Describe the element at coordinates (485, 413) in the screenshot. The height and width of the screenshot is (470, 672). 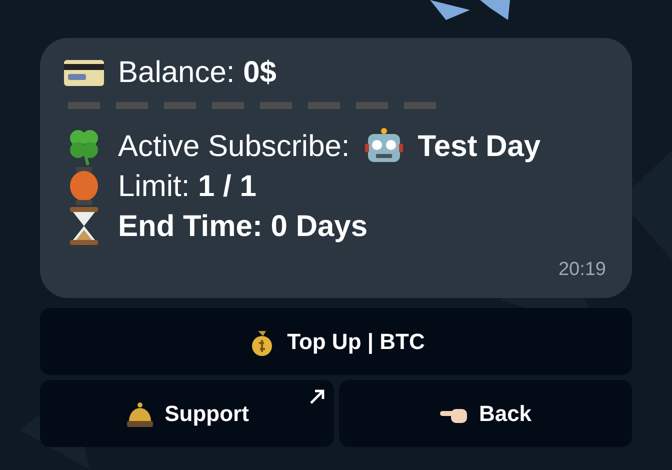
I see `keyboard-button: Back` at that location.